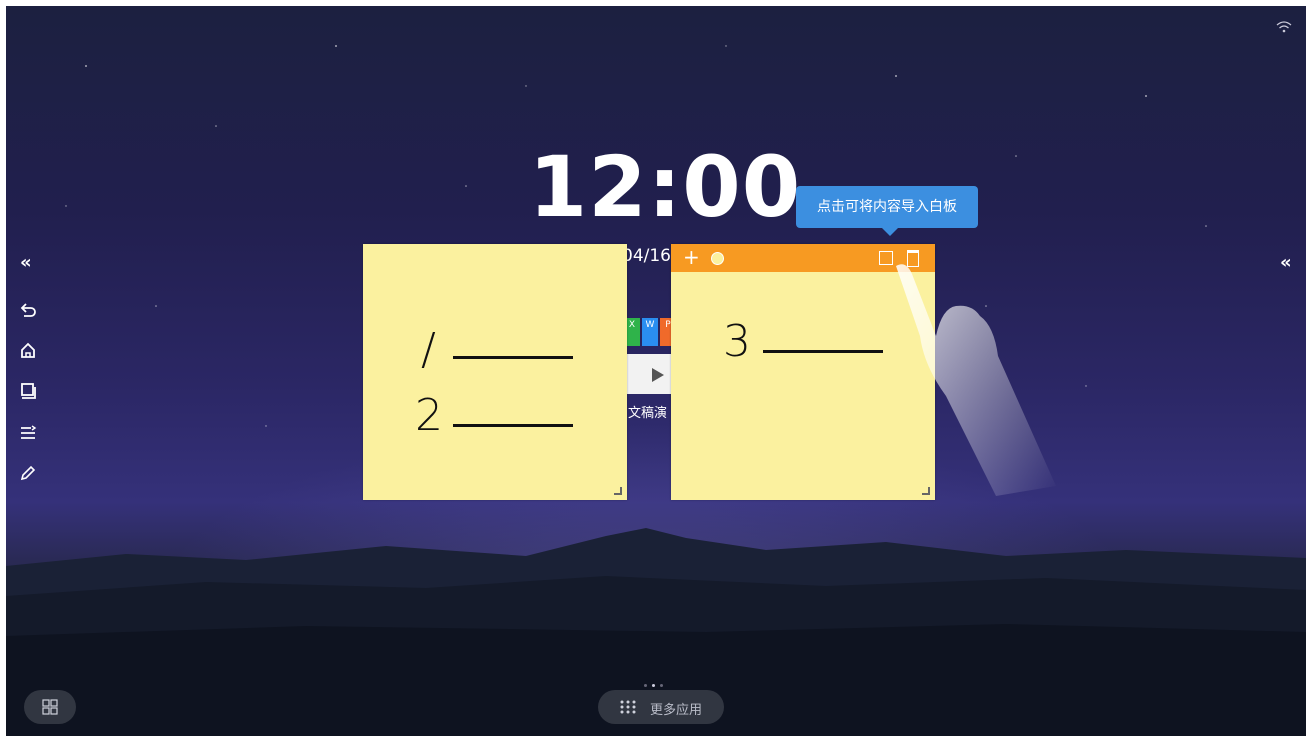 Image resolution: width=1312 pixels, height=736 pixels. Describe the element at coordinates (691, 257) in the screenshot. I see `add-note-icon: +` at that location.